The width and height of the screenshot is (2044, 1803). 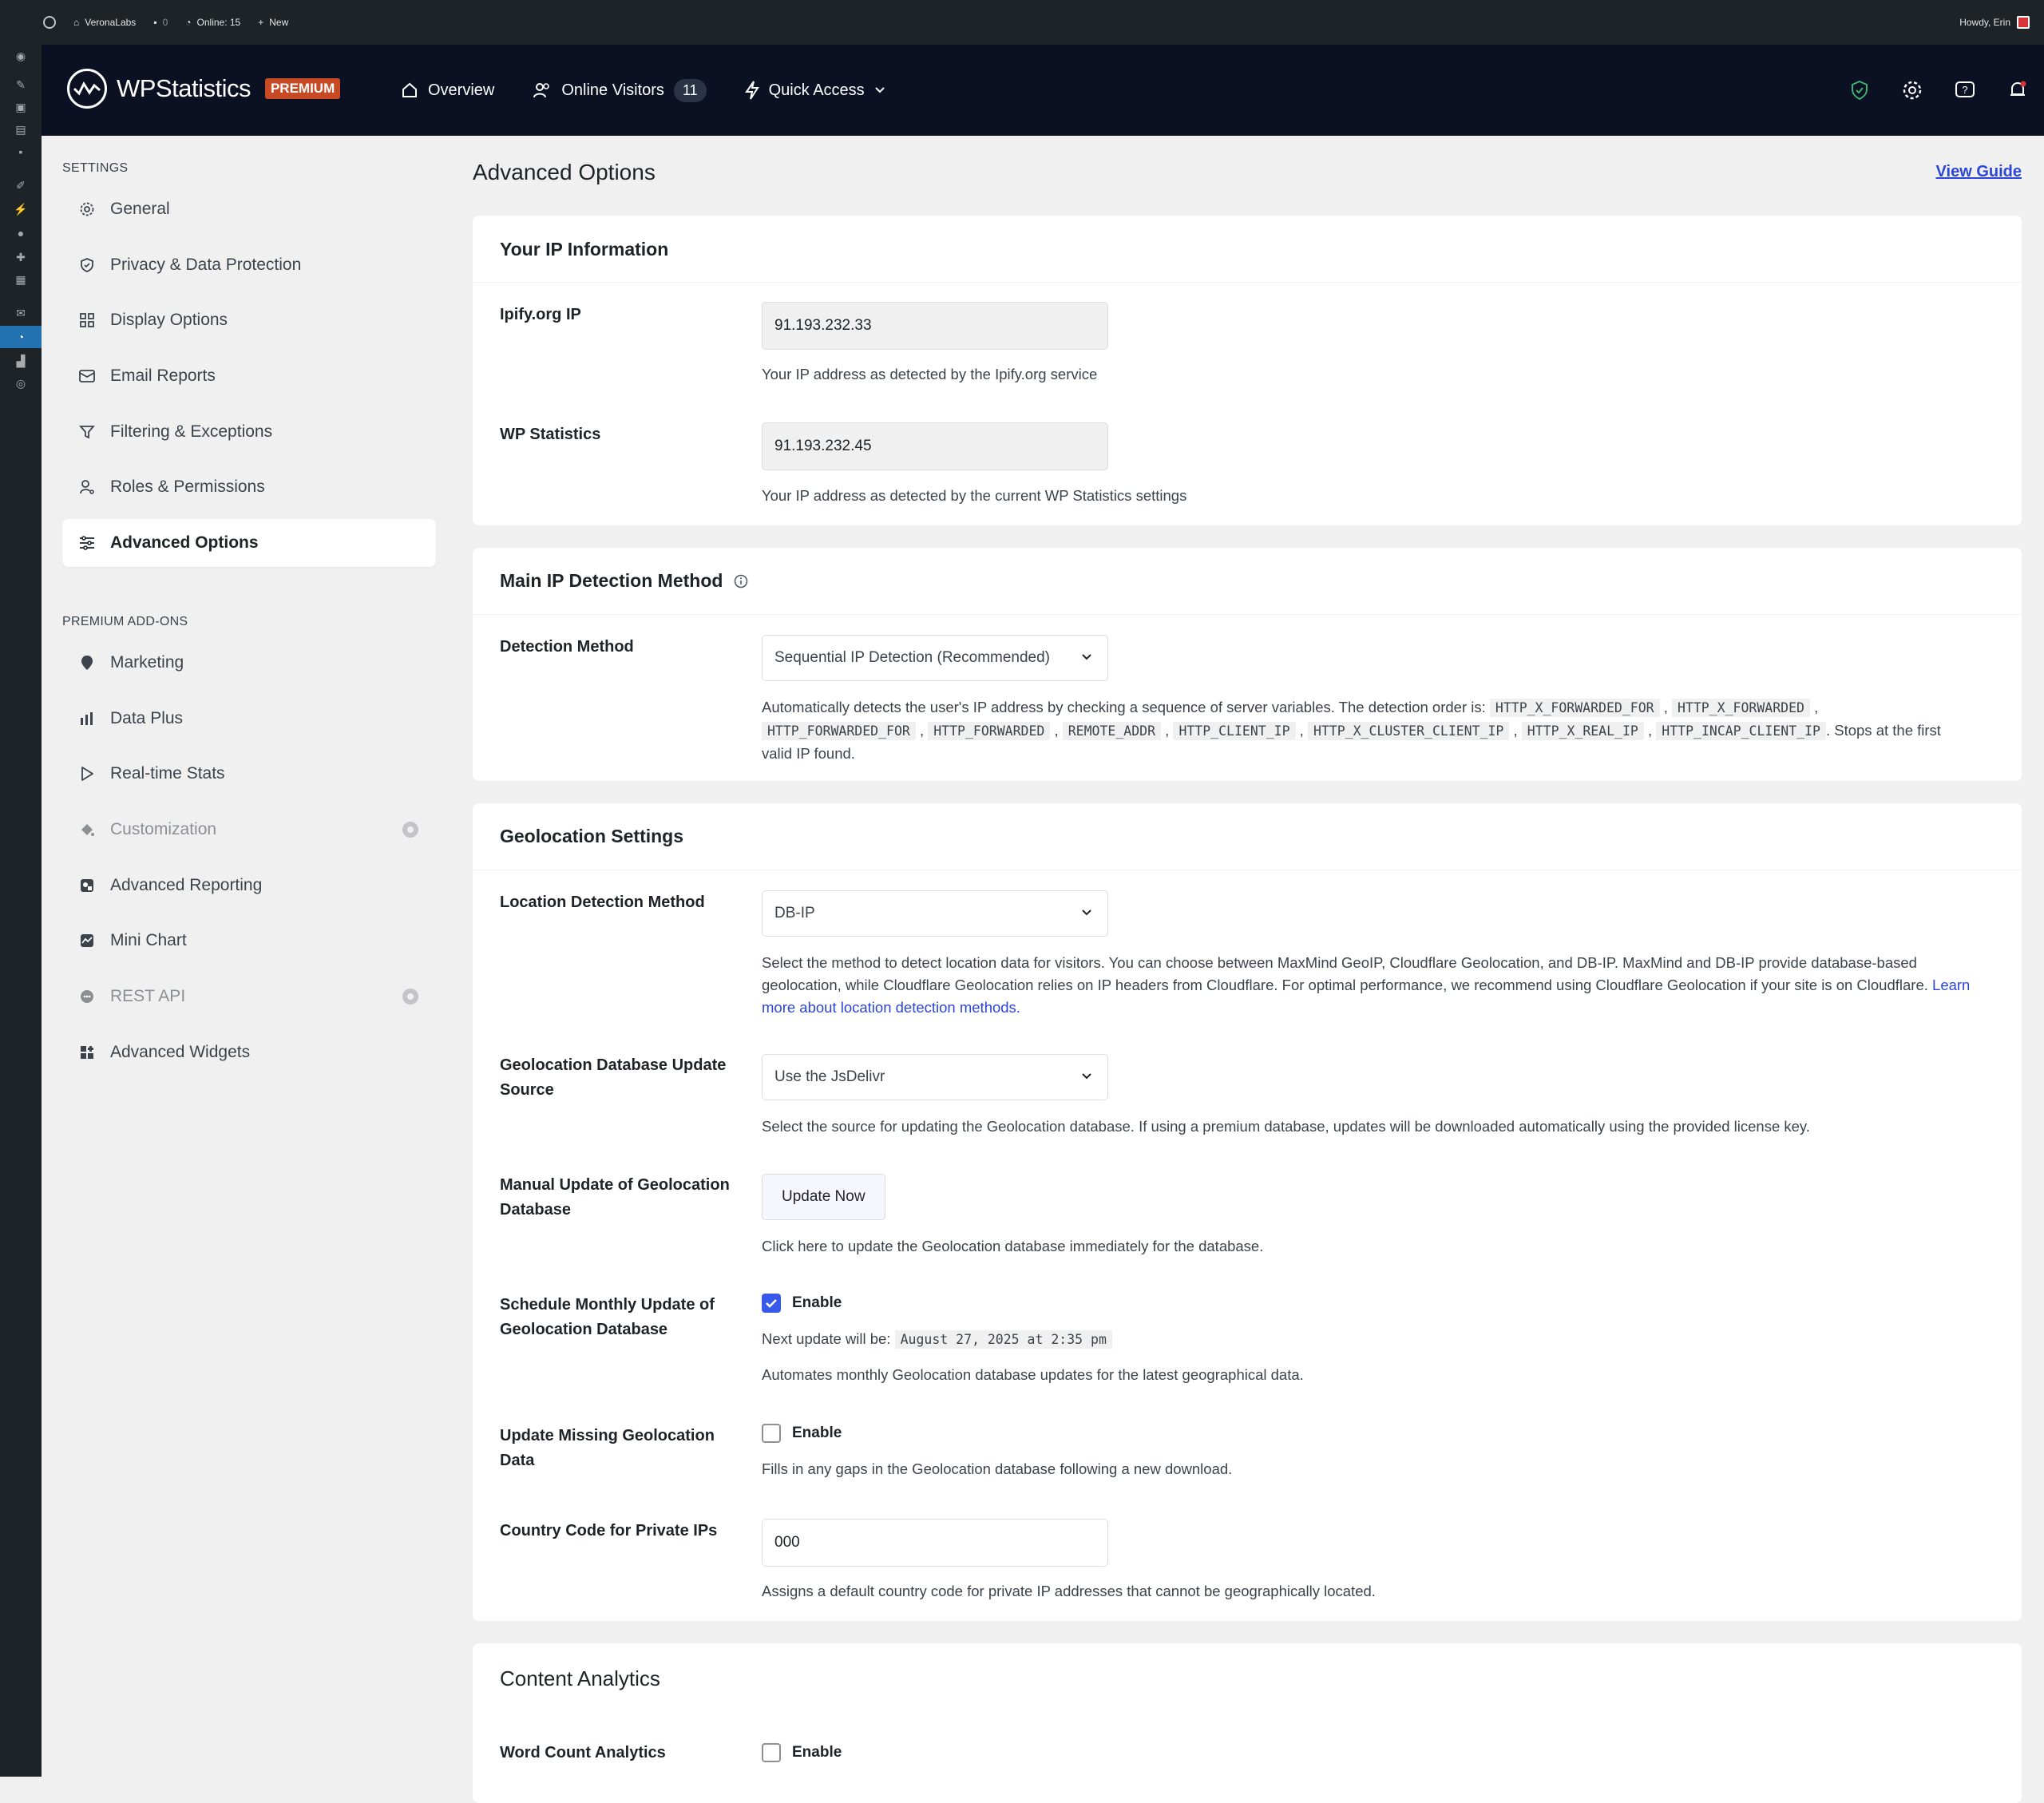 I want to click on media-icon: ▣, so click(x=21, y=107).